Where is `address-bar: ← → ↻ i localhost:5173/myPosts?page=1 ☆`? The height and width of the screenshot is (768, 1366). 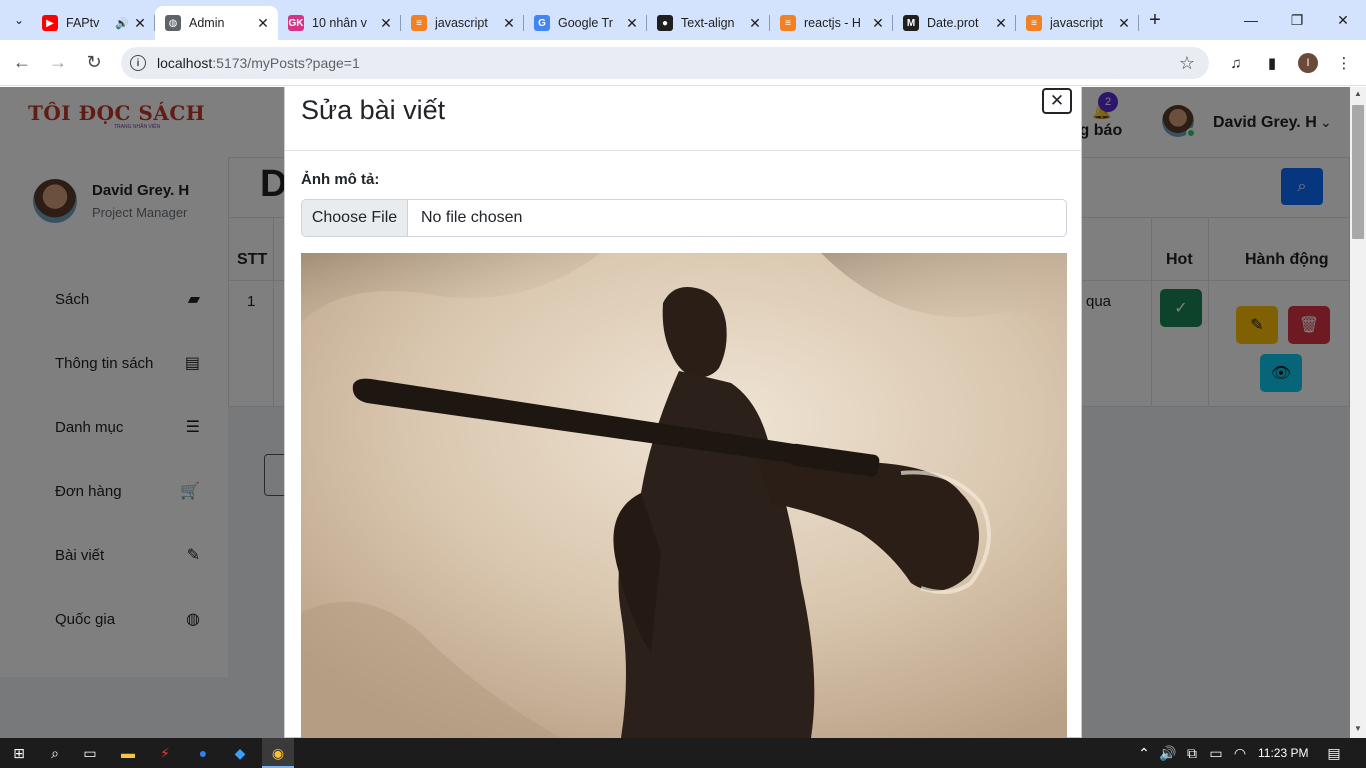 address-bar: ← → ↻ i localhost:5173/myPosts?page=1 ☆ is located at coordinates (683, 63).